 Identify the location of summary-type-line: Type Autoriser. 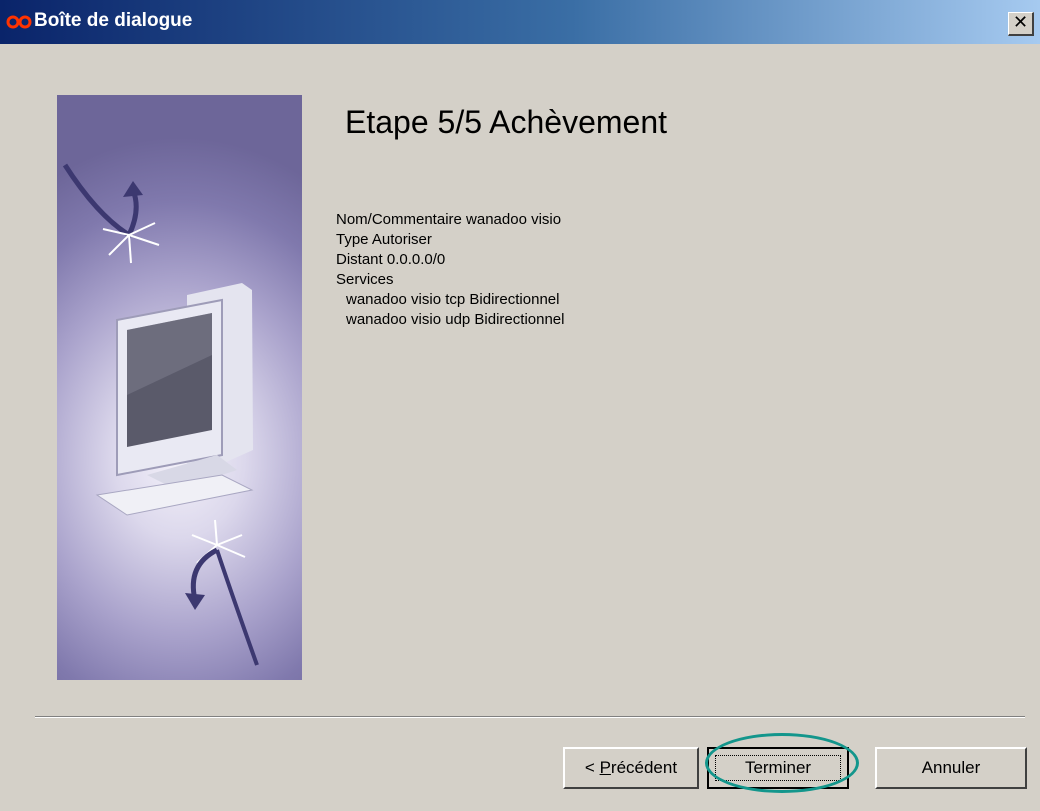
(384, 239).